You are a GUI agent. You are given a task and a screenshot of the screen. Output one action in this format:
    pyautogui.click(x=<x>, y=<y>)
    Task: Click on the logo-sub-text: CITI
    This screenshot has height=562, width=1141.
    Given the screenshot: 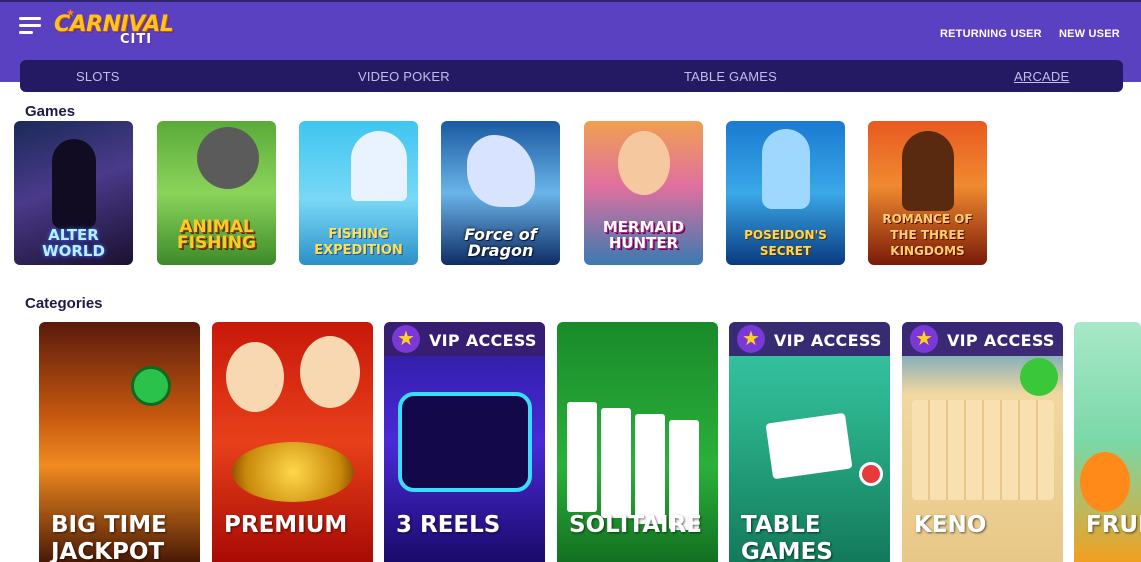 What is the action you would take?
    pyautogui.click(x=136, y=39)
    